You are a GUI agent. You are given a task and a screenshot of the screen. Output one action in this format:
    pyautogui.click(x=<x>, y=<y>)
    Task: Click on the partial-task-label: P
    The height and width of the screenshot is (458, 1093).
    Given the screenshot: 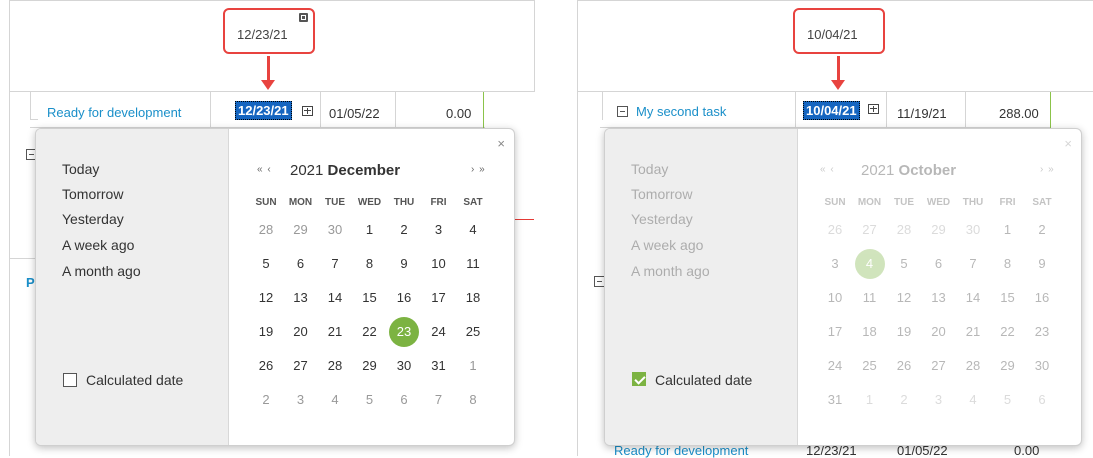 What is the action you would take?
    pyautogui.click(x=30, y=282)
    